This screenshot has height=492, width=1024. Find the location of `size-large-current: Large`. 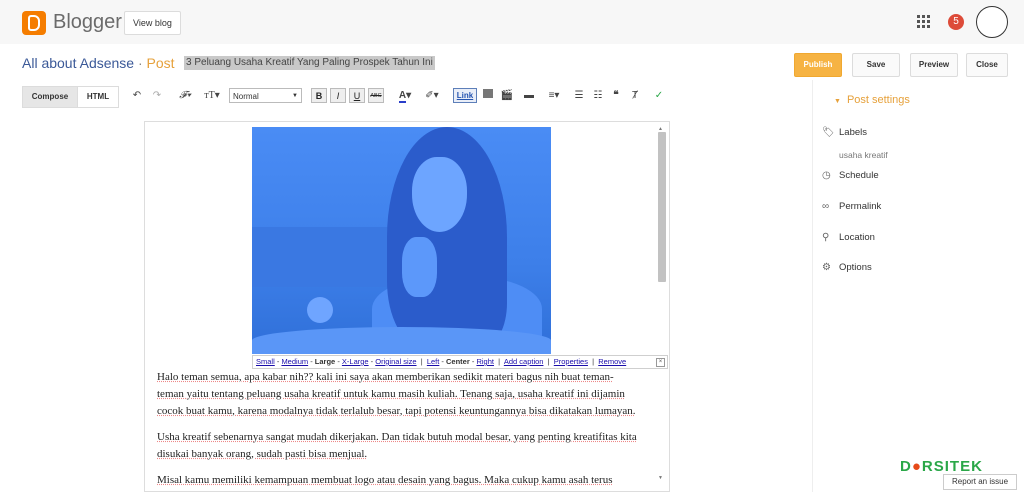

size-large-current: Large is located at coordinates (325, 361).